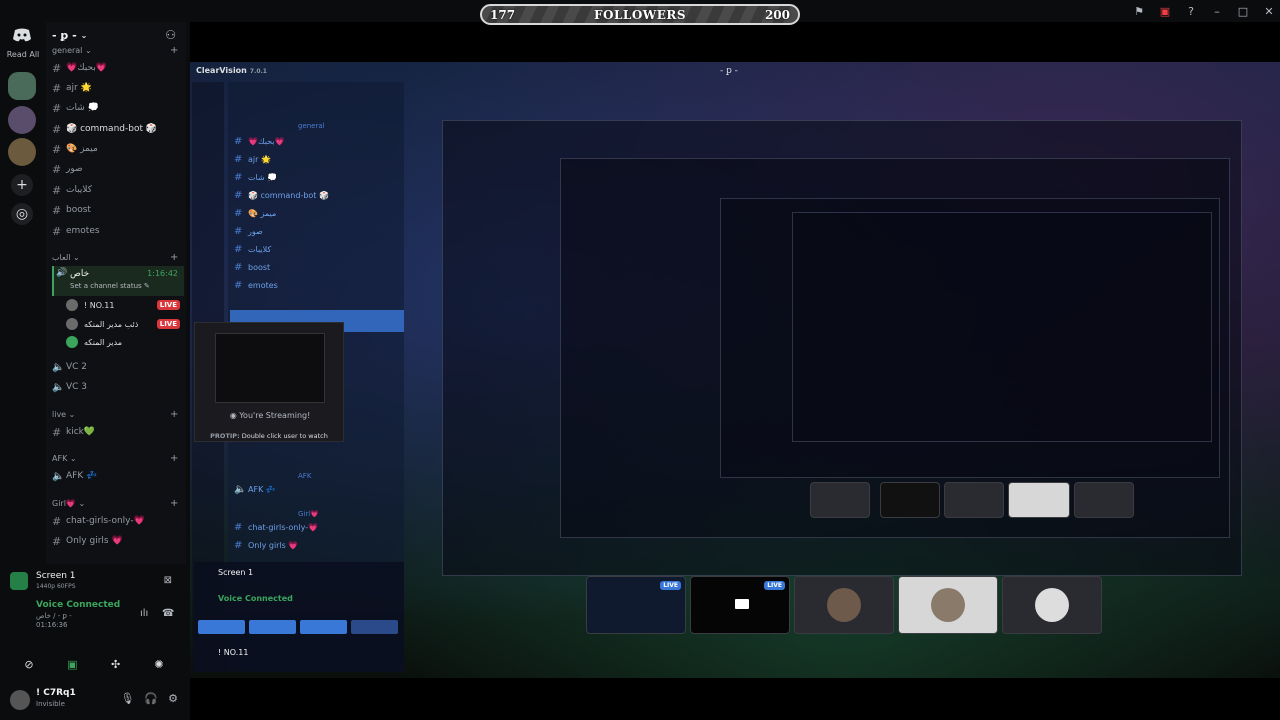 The image size is (1280, 720). I want to click on microphone-icon: 🎙, so click(127, 698).